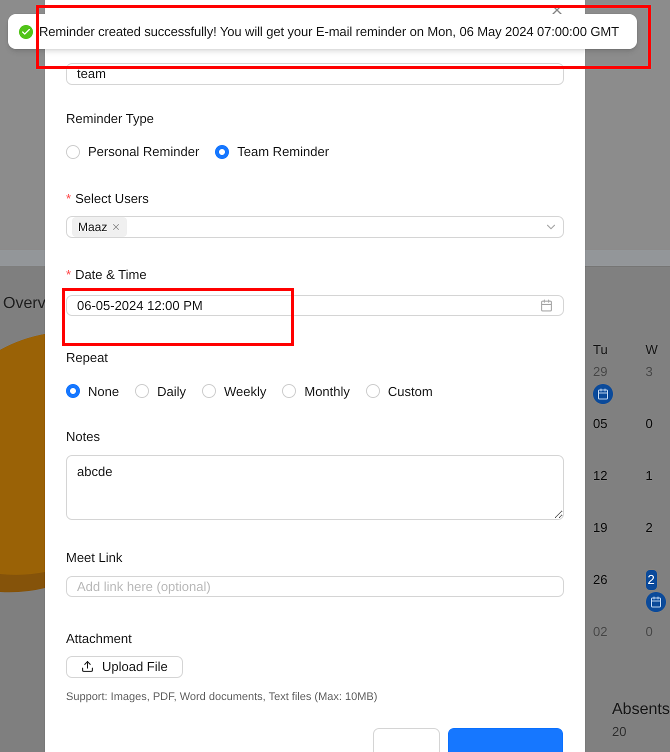  What do you see at coordinates (601, 350) in the screenshot?
I see `weekday-header: Tu` at bounding box center [601, 350].